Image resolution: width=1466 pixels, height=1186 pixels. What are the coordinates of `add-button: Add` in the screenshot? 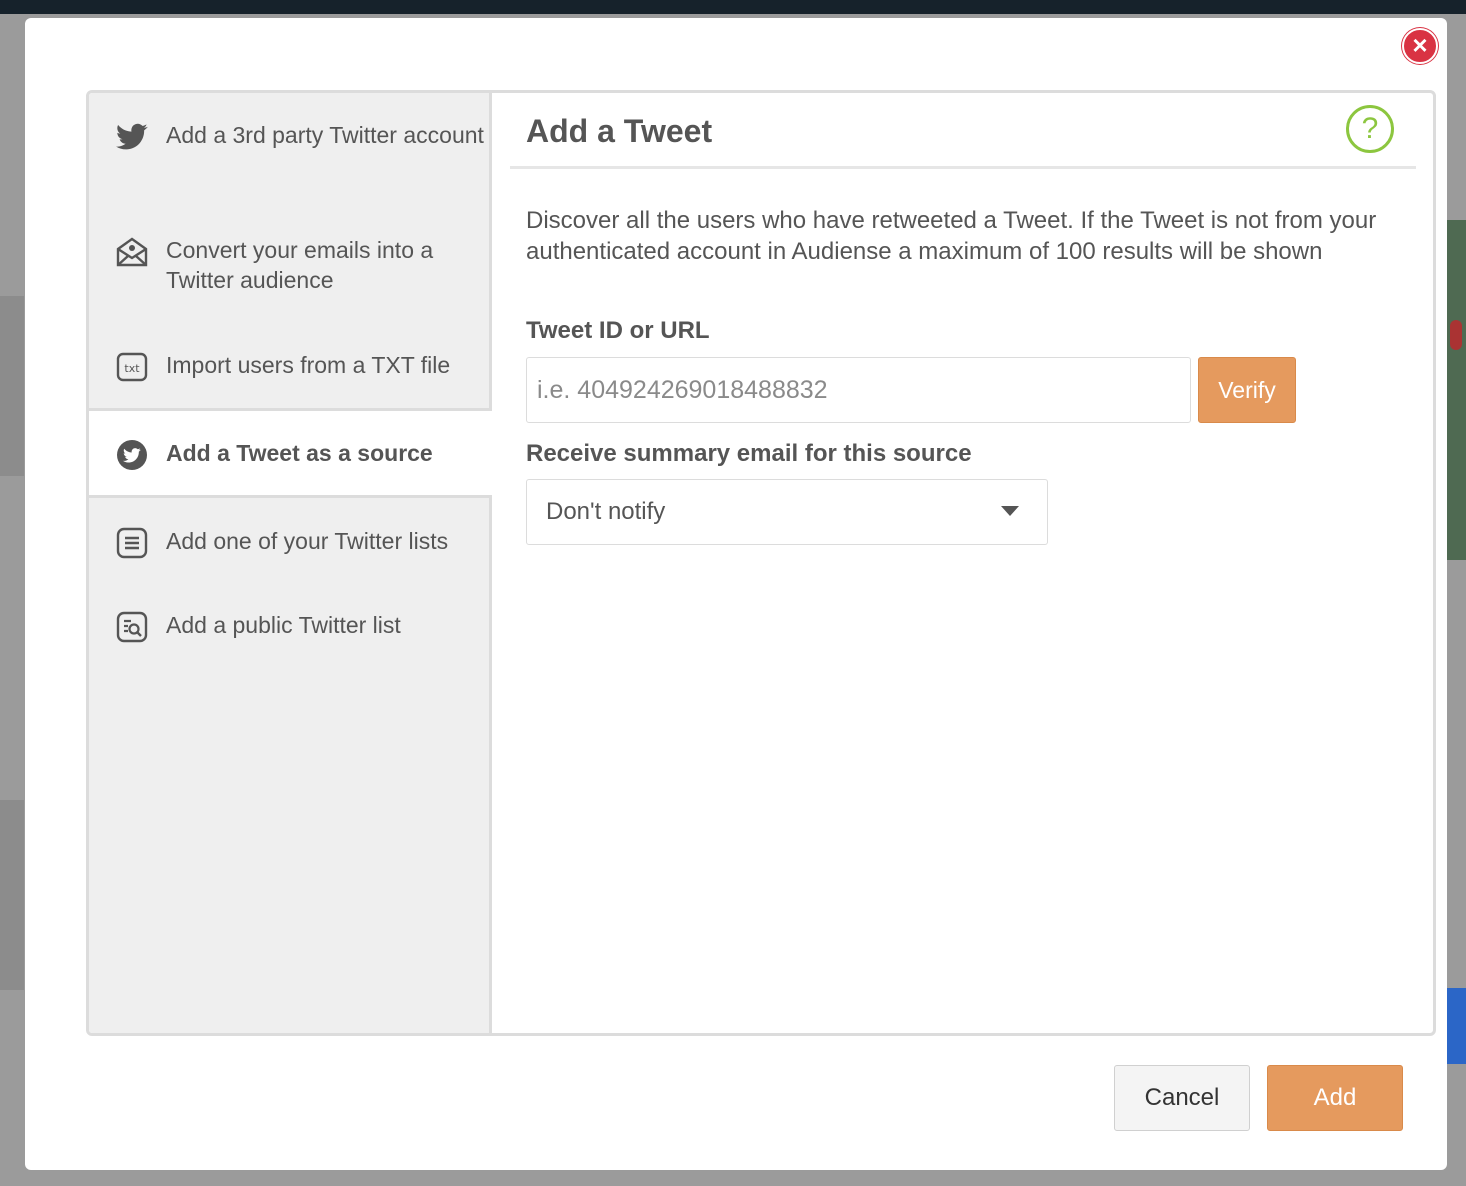 It's located at (1335, 1098).